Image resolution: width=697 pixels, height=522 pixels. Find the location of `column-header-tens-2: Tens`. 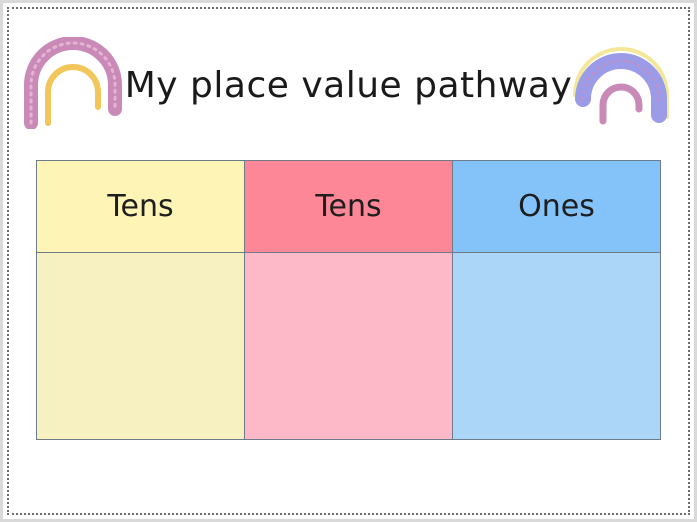

column-header-tens-2: Tens is located at coordinates (348, 206).